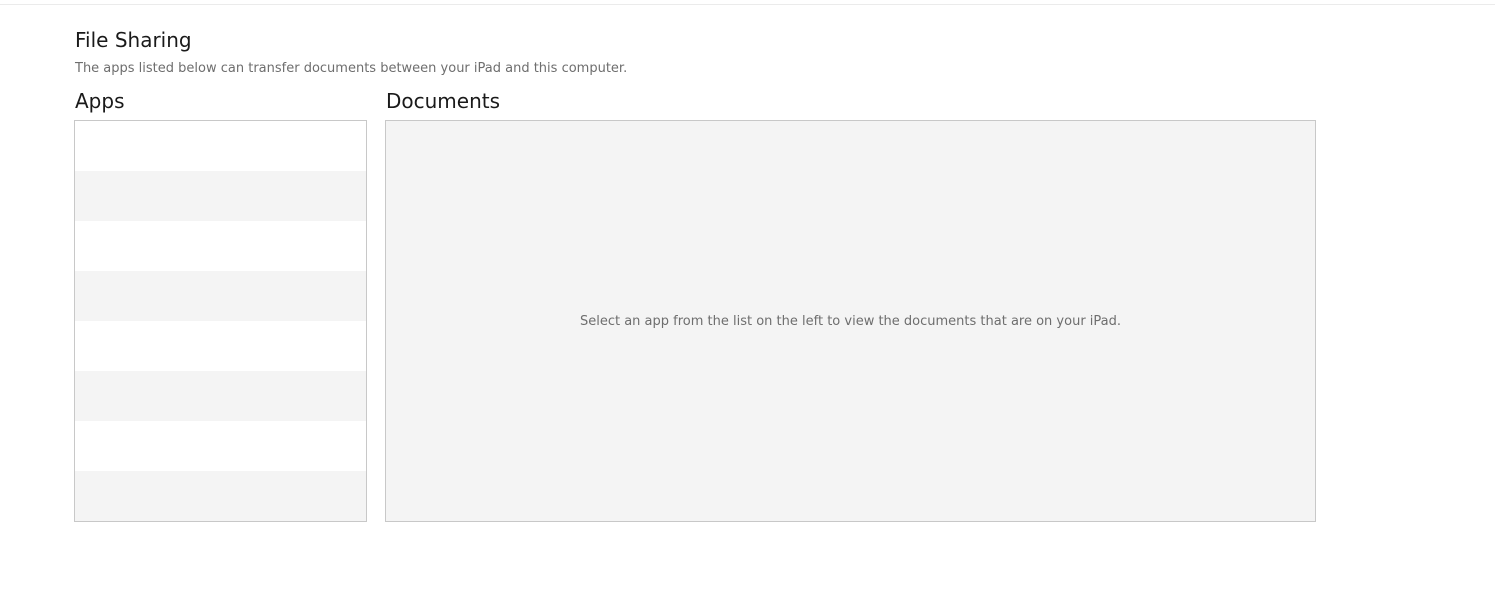  Describe the element at coordinates (133, 40) in the screenshot. I see `page-title: File Sharing` at that location.